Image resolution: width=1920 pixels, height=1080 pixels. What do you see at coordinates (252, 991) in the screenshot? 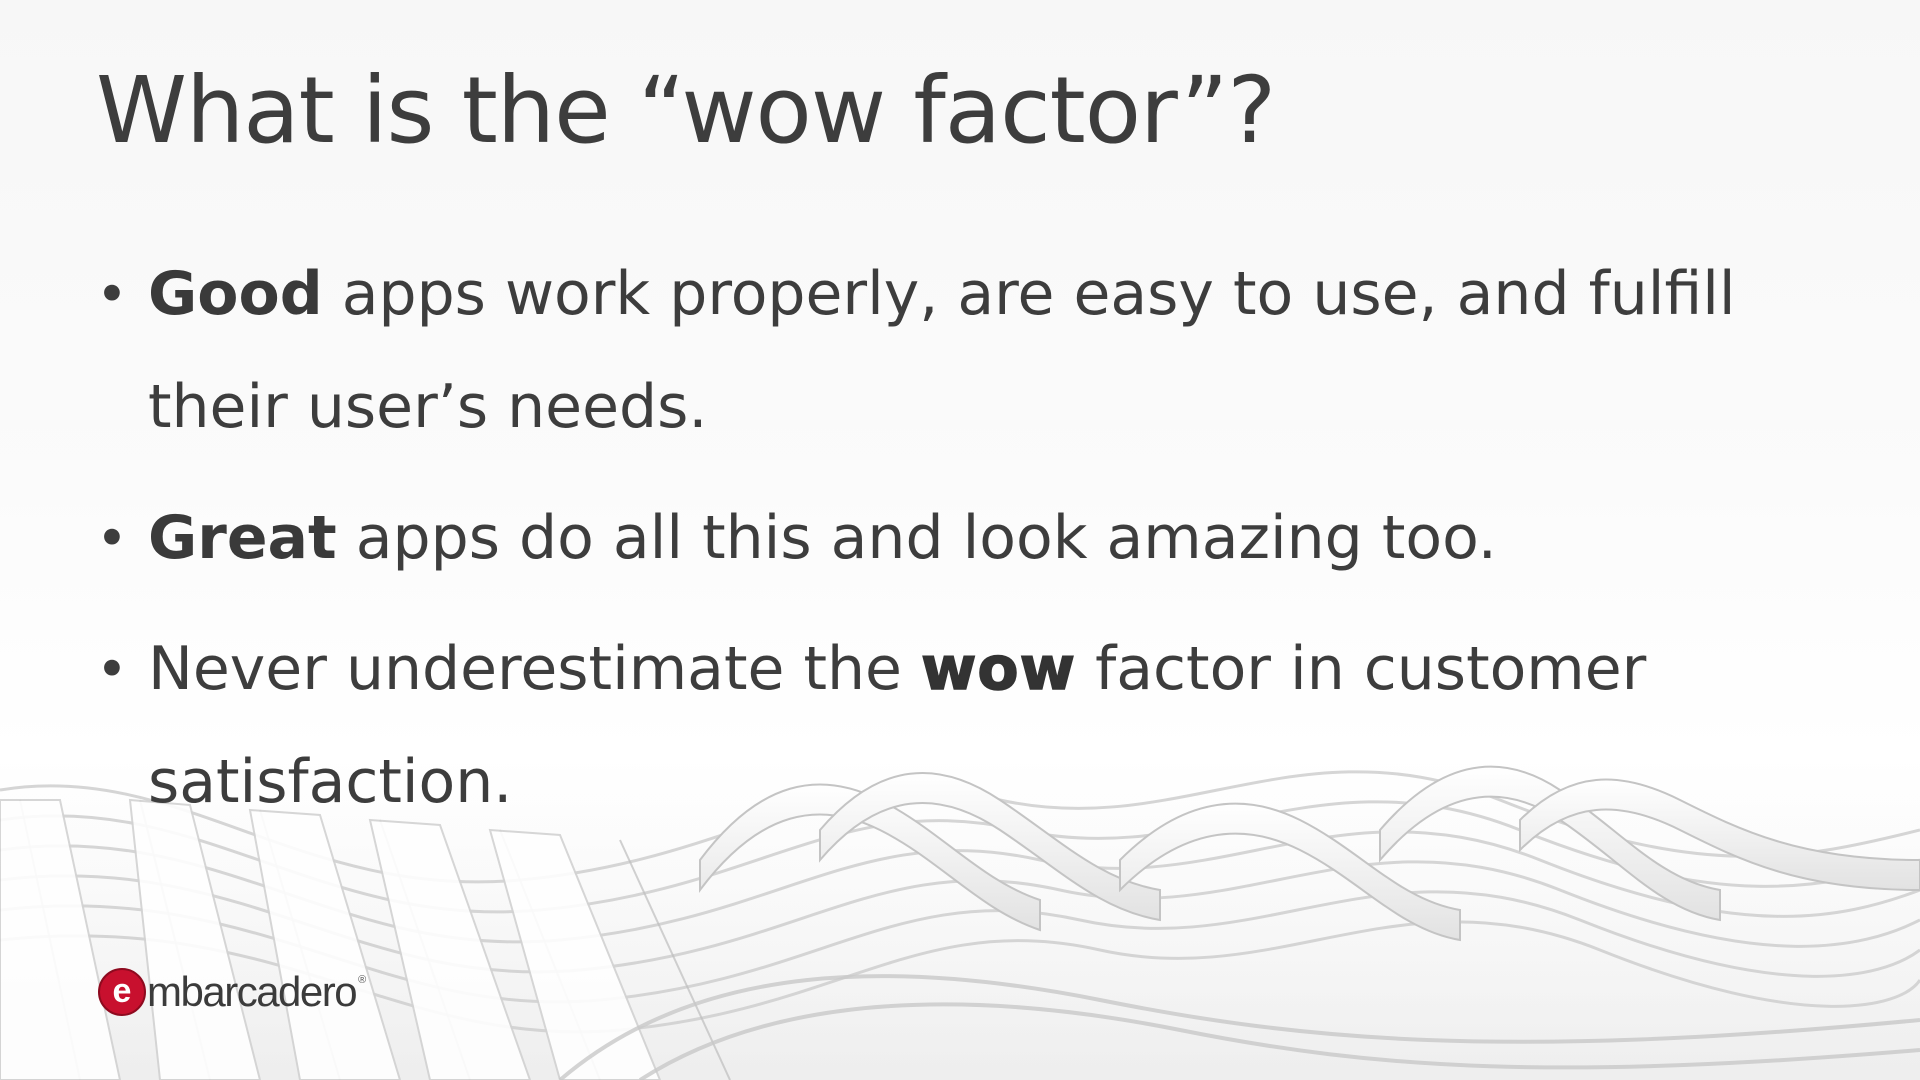
I see `logo-wordmark: mbarcadero` at bounding box center [252, 991].